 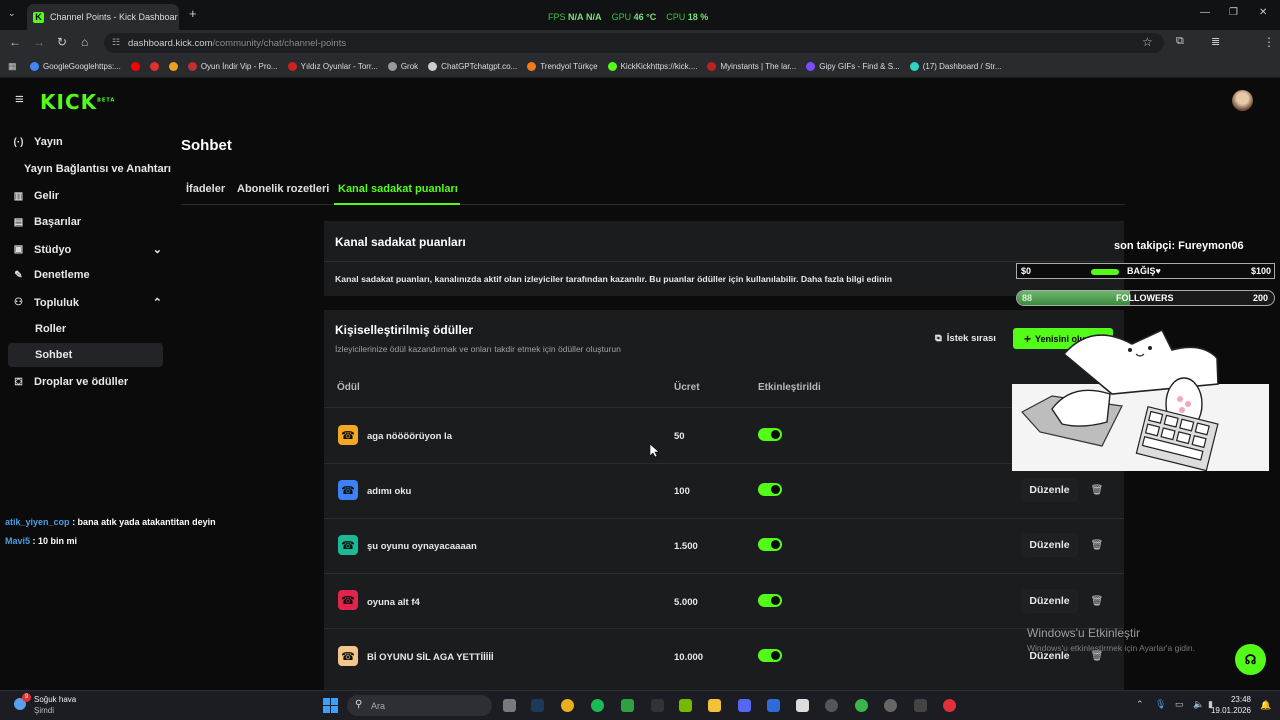 What do you see at coordinates (724, 463) in the screenshot?
I see `table-row-divider` at bounding box center [724, 463].